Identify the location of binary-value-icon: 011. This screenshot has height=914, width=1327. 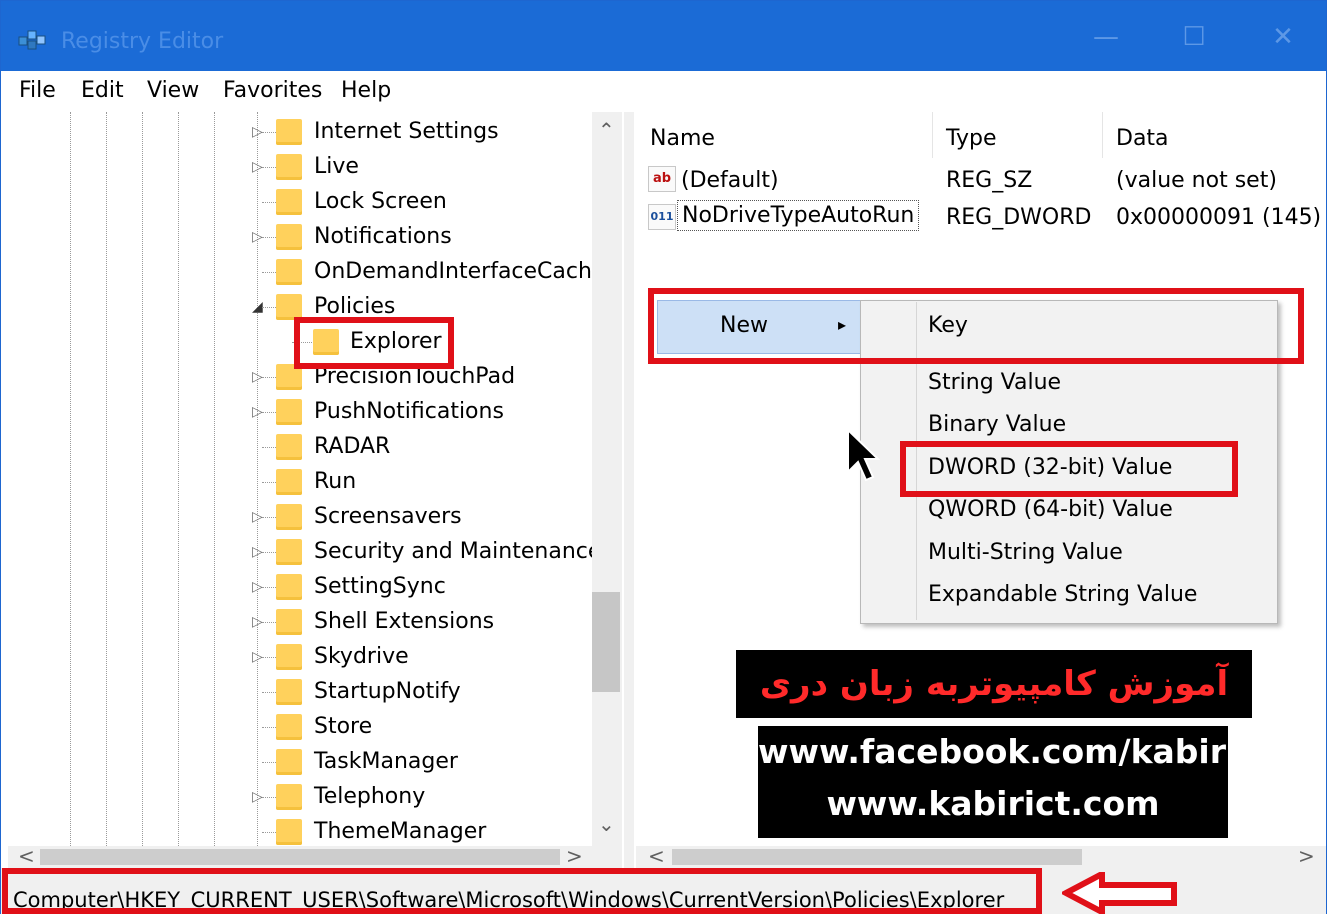
(662, 217).